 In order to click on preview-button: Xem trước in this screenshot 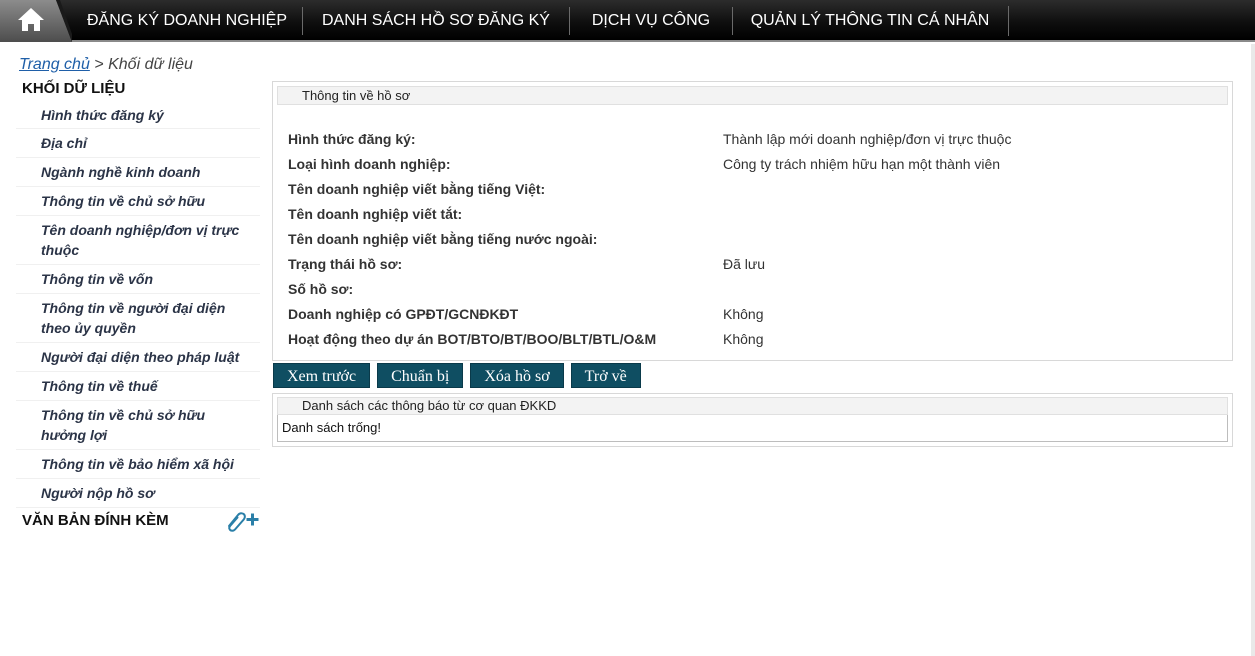, I will do `click(322, 375)`.